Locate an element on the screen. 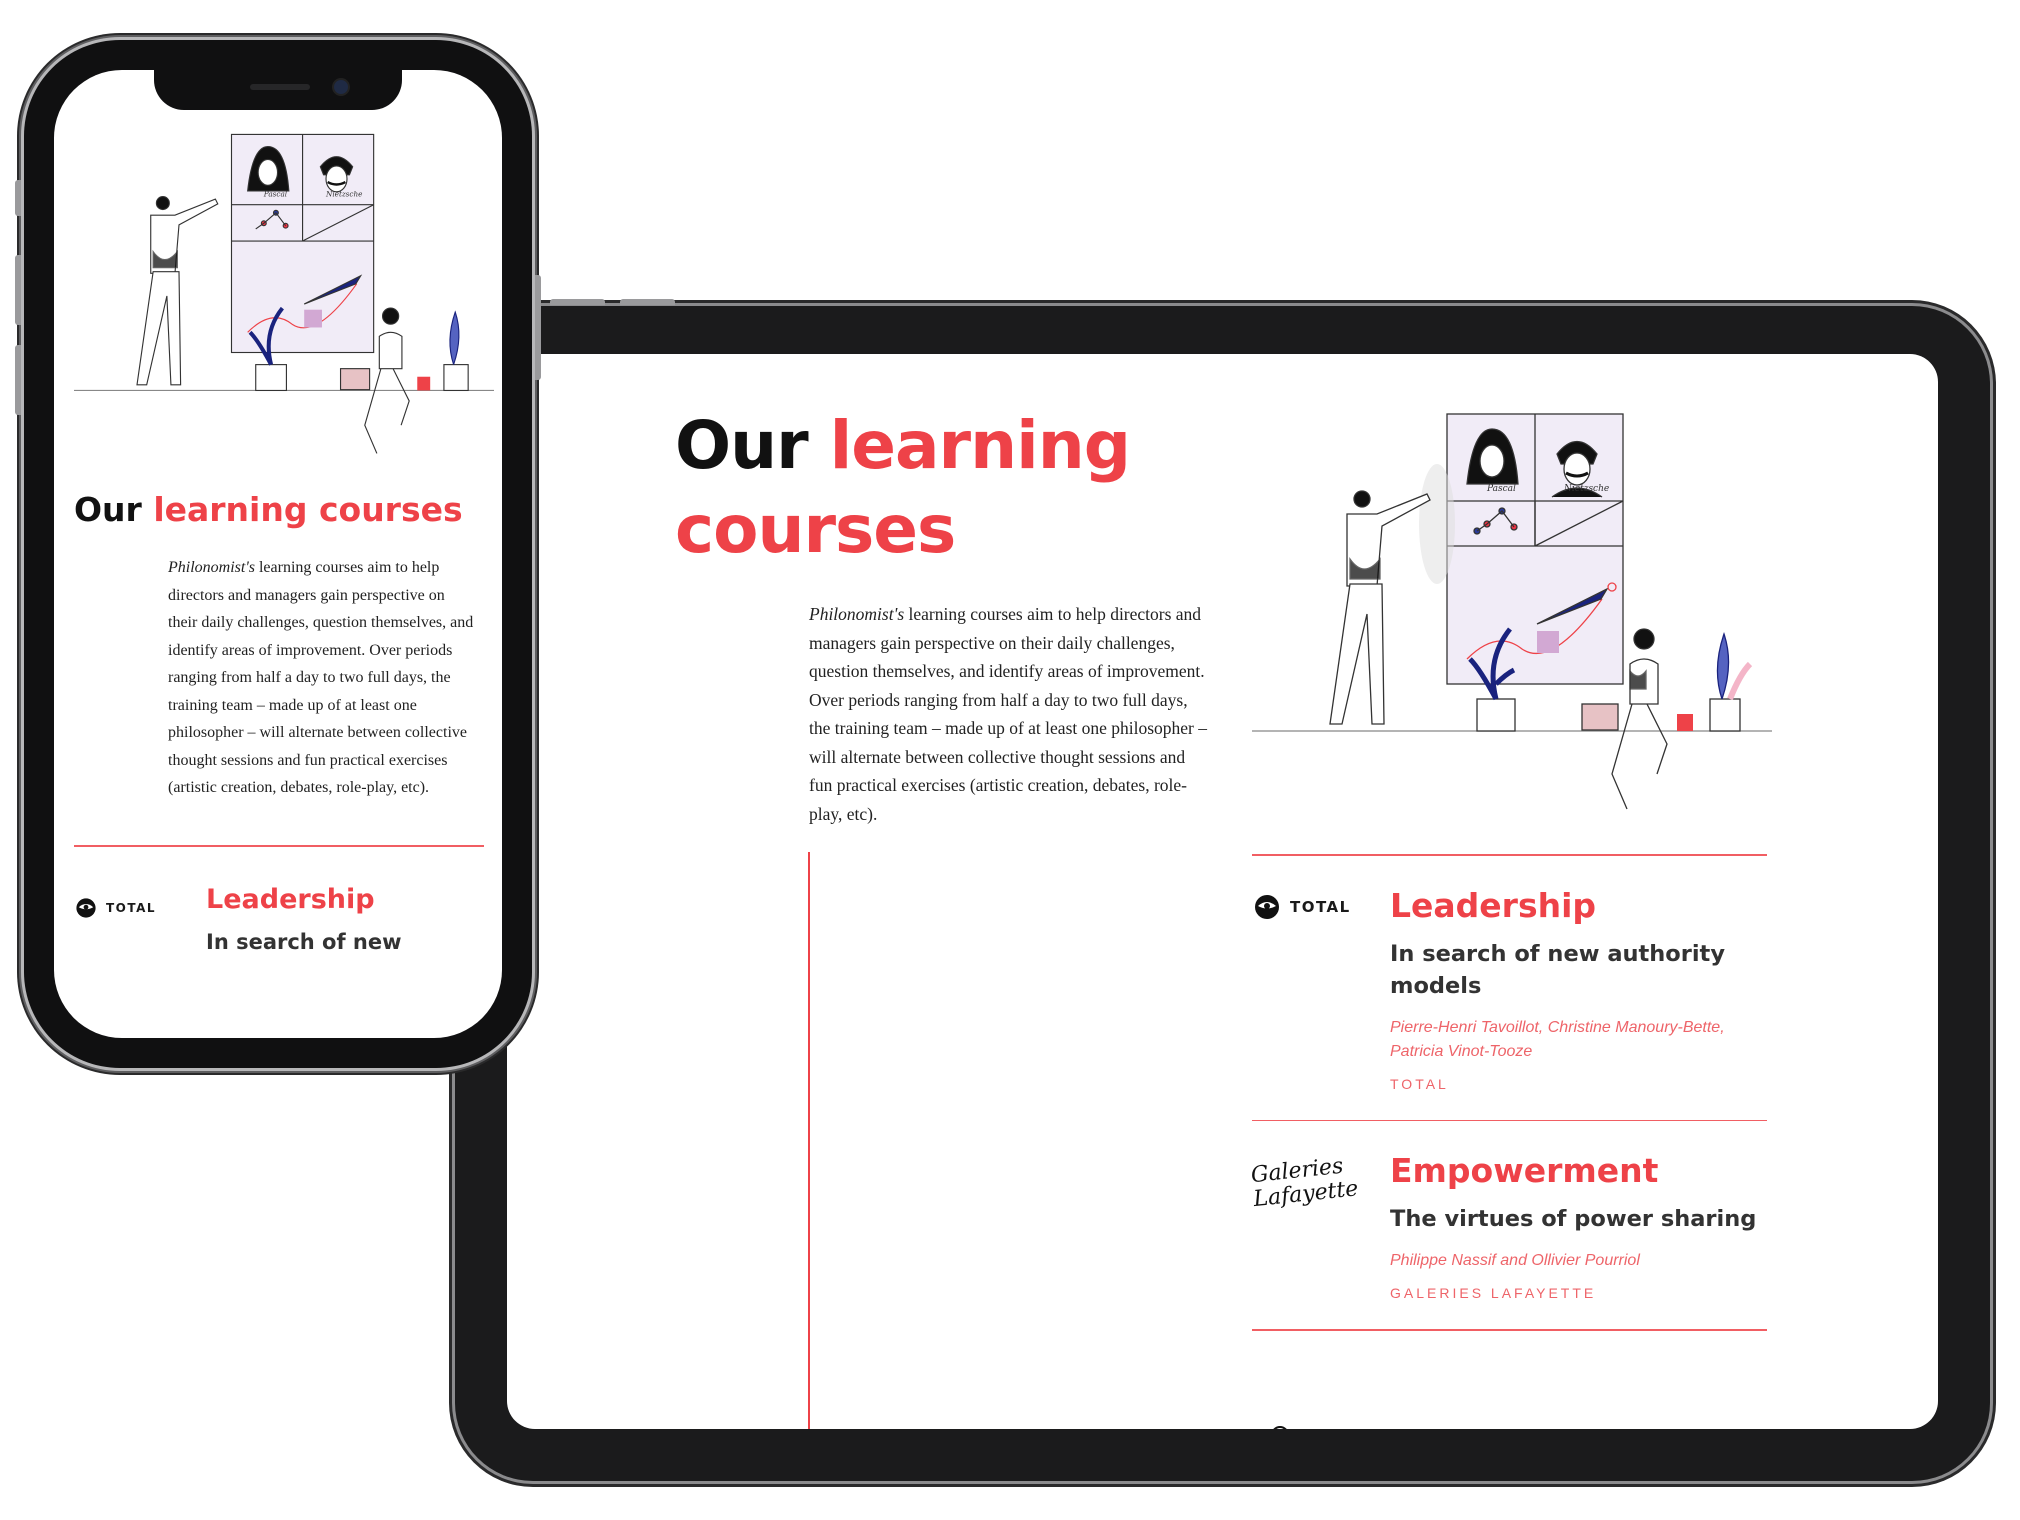 Image resolution: width=2020 pixels, height=1520 pixels. course-authors: Philippe Nassif and Ollivier Pourriol is located at coordinates (1515, 1260).